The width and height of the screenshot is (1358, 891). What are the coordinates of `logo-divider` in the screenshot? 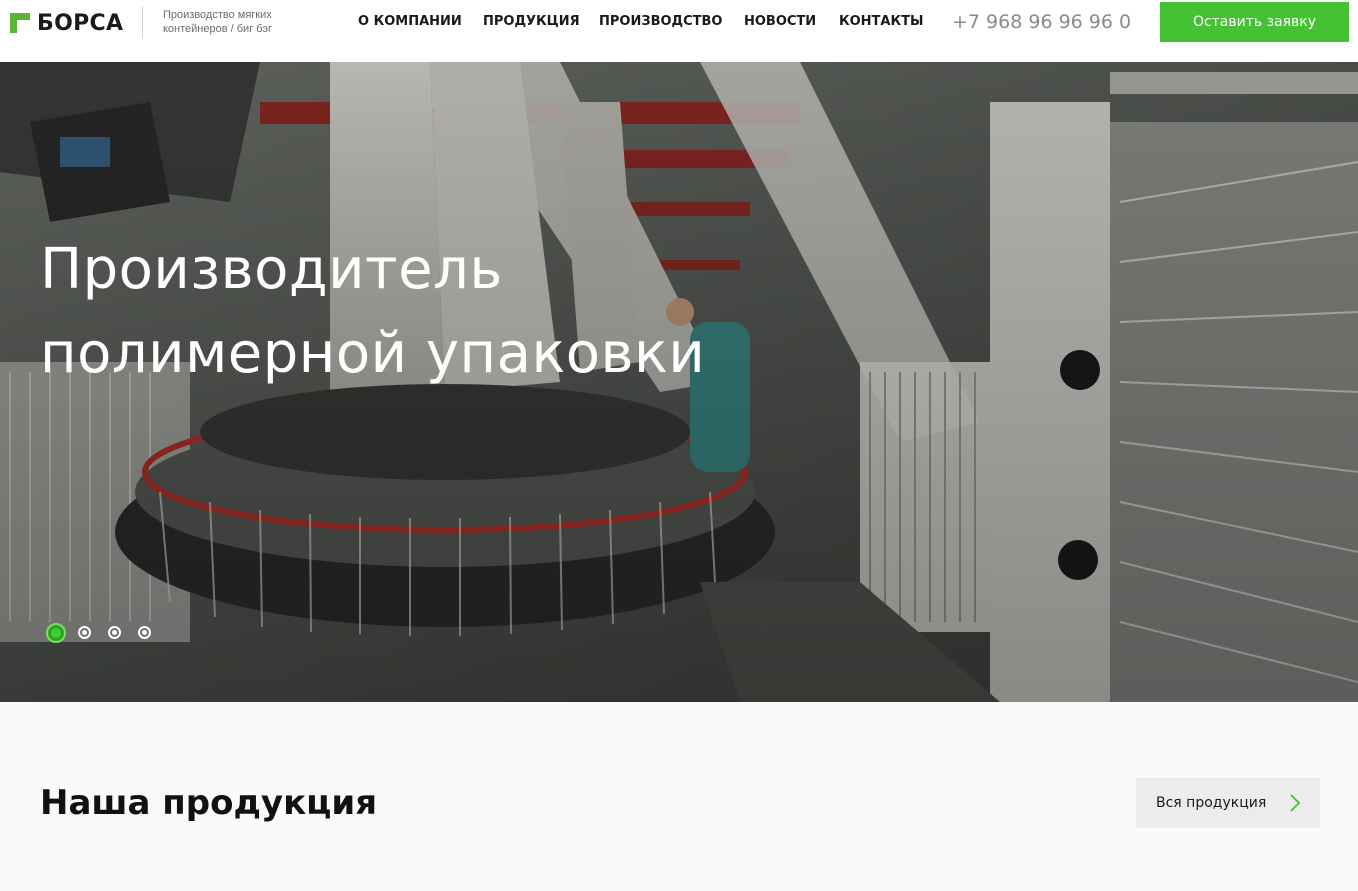 It's located at (142, 22).